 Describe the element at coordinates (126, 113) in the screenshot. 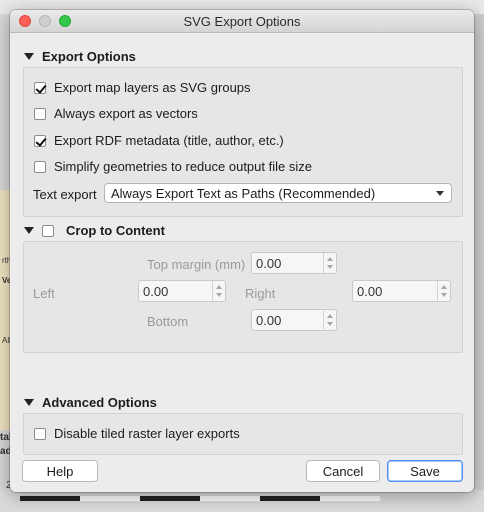

I see `checkbox-label: Always export as vectors` at that location.